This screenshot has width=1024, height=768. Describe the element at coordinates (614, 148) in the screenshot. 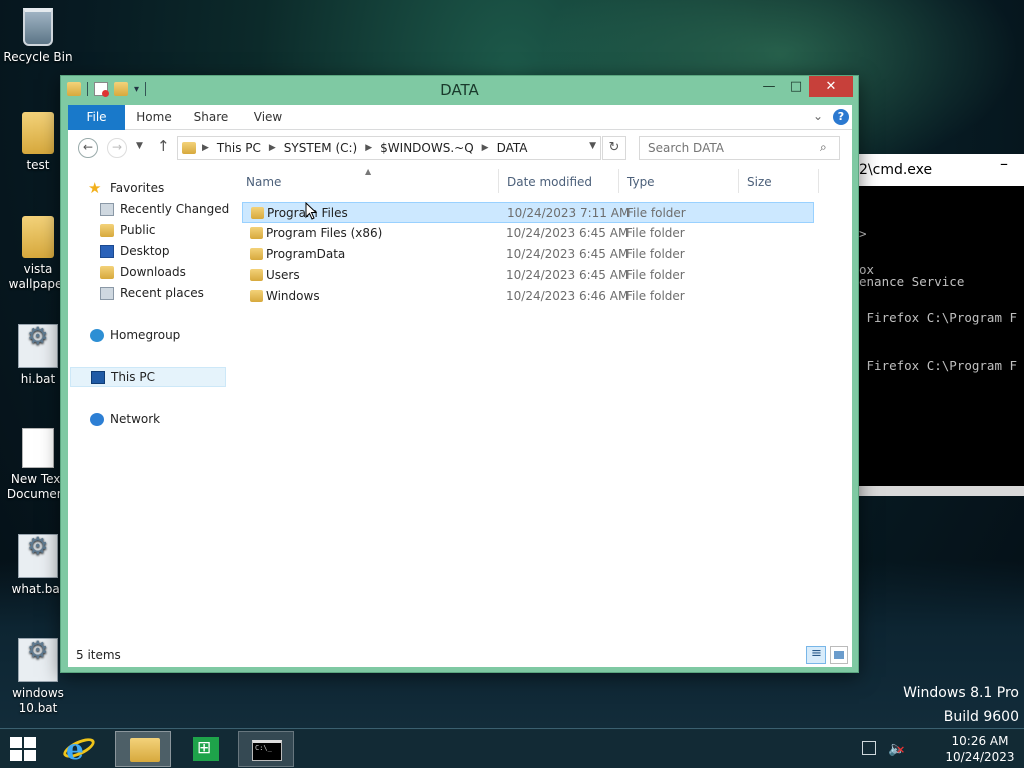

I see `refresh-button: ↻` at that location.